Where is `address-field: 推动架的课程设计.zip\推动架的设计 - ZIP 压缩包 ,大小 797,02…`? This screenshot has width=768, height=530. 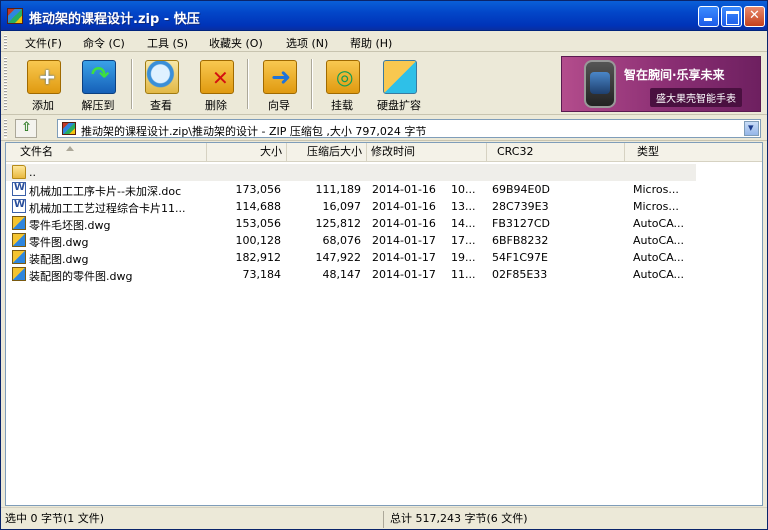
address-field: 推动架的课程设计.zip\推动架的设计 - ZIP 压缩包 ,大小 797,02… is located at coordinates (409, 128).